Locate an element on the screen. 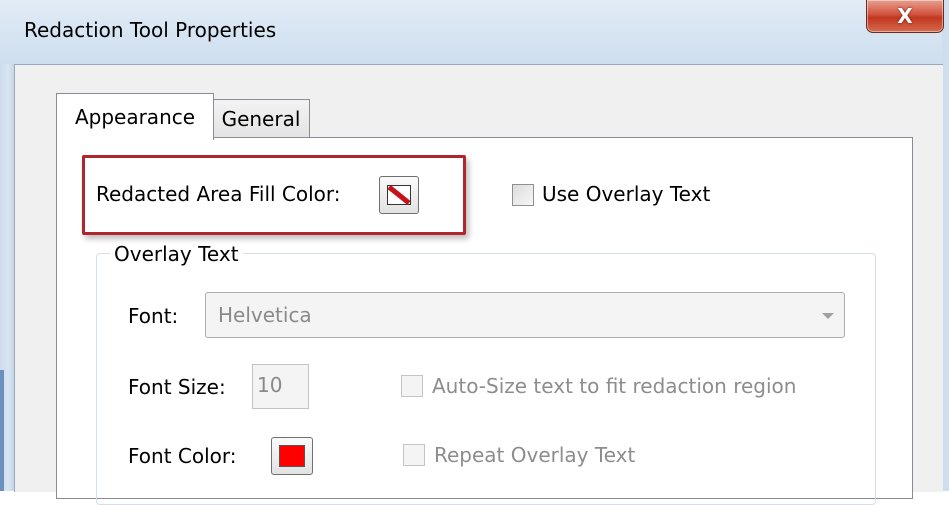  no-color-icon is located at coordinates (399, 195).